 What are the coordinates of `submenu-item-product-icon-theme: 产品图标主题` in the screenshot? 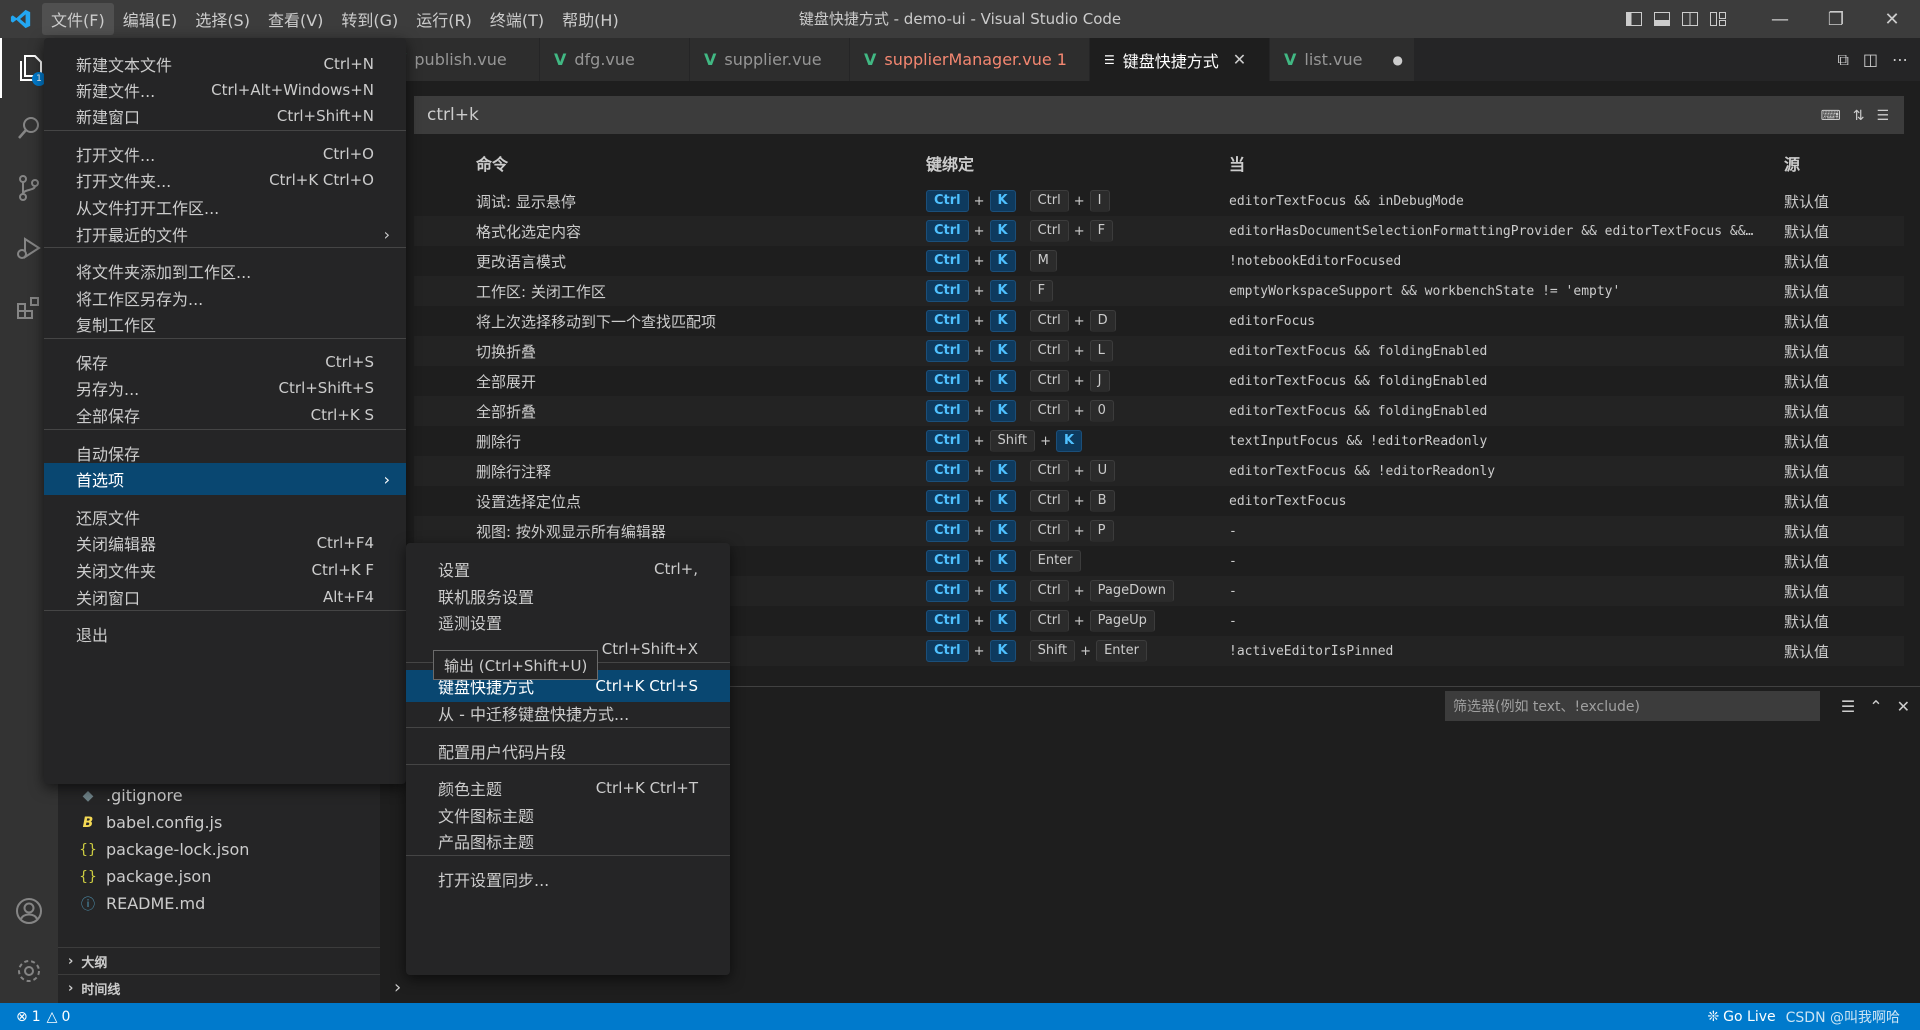 It's located at (568, 841).